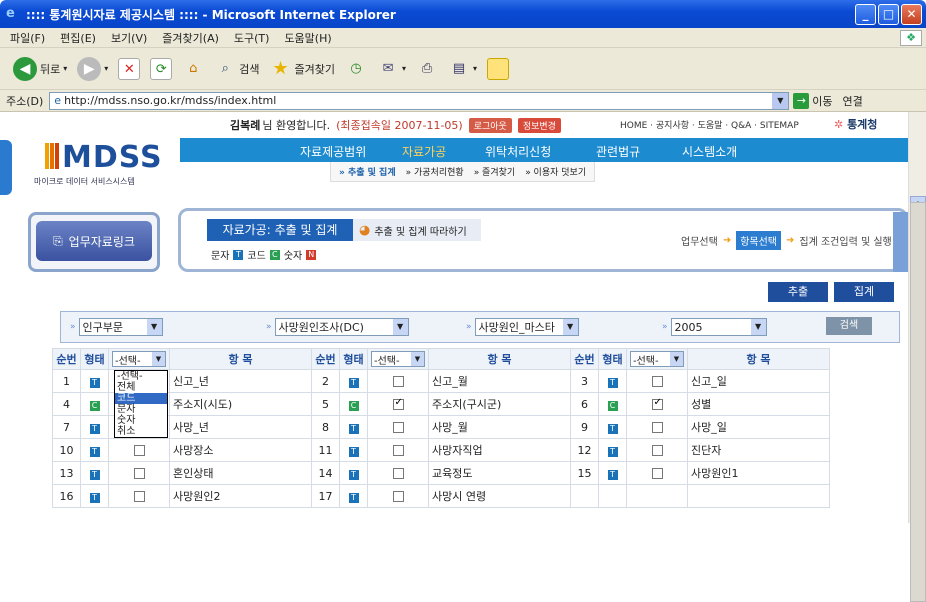  I want to click on process-tab: 자료가공: 추출 및 집계, so click(280, 230).